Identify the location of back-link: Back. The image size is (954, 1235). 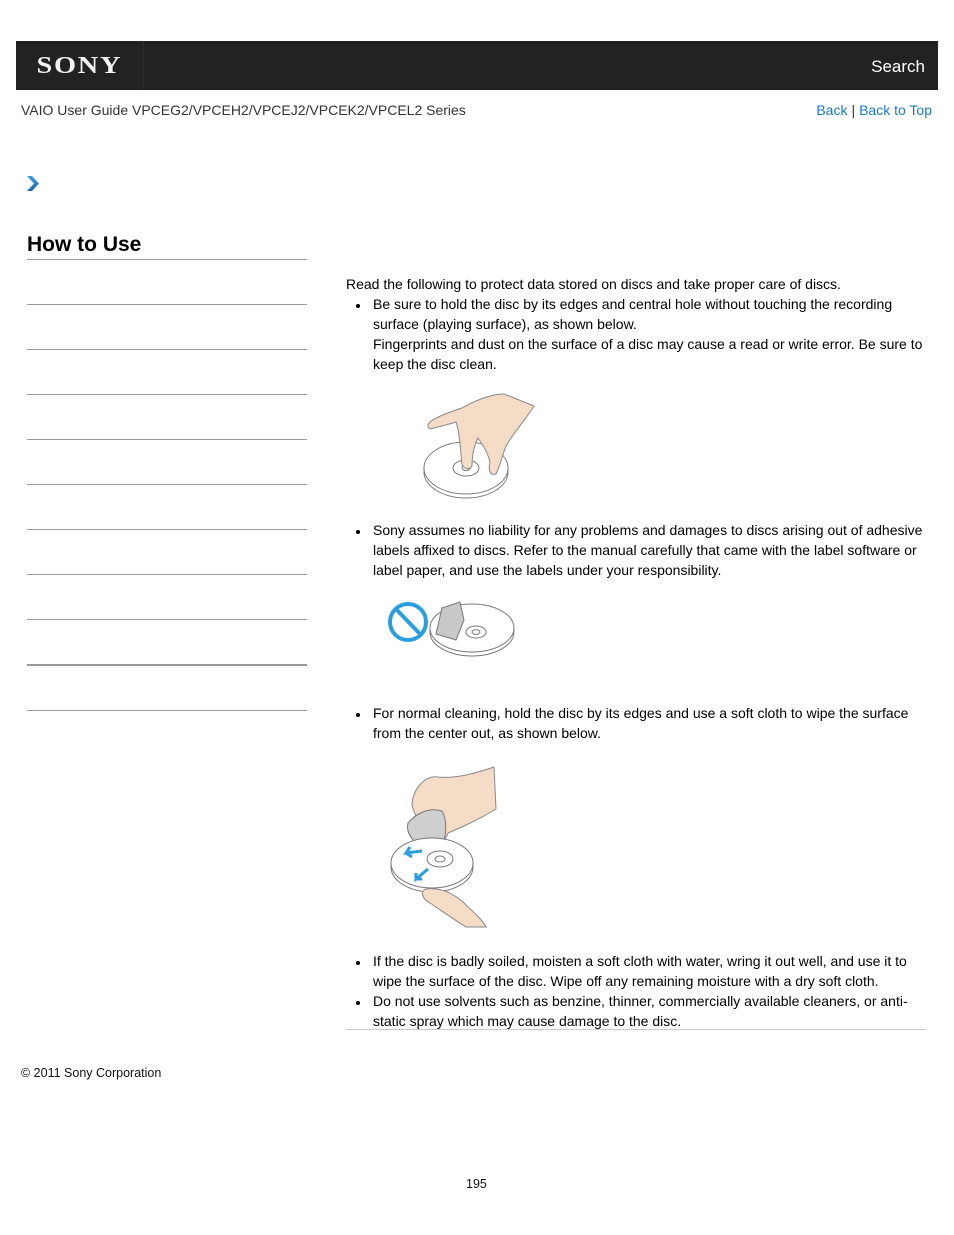
(831, 110).